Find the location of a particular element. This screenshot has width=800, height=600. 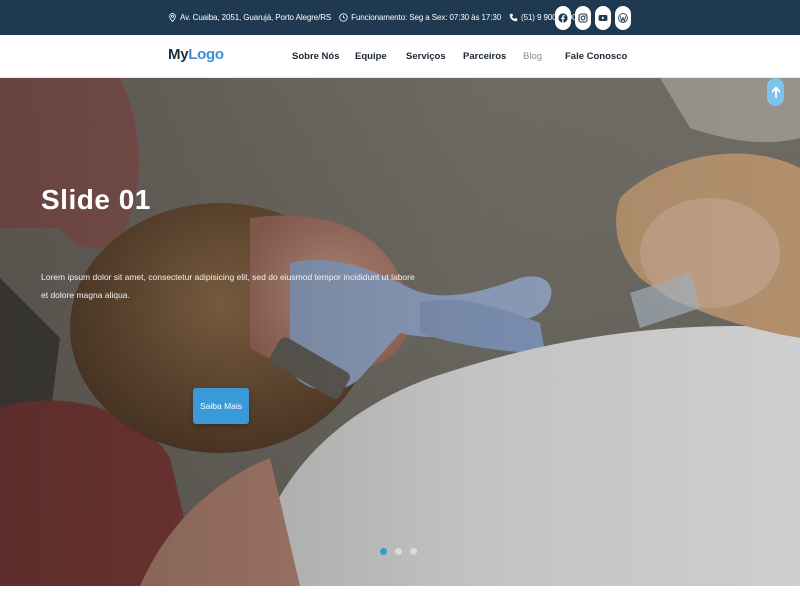

logo-text-my: My is located at coordinates (178, 54).